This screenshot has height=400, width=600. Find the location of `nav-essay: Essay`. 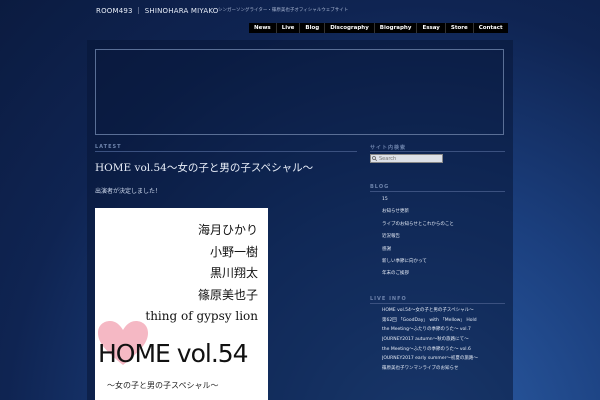

nav-essay: Essay is located at coordinates (431, 28).